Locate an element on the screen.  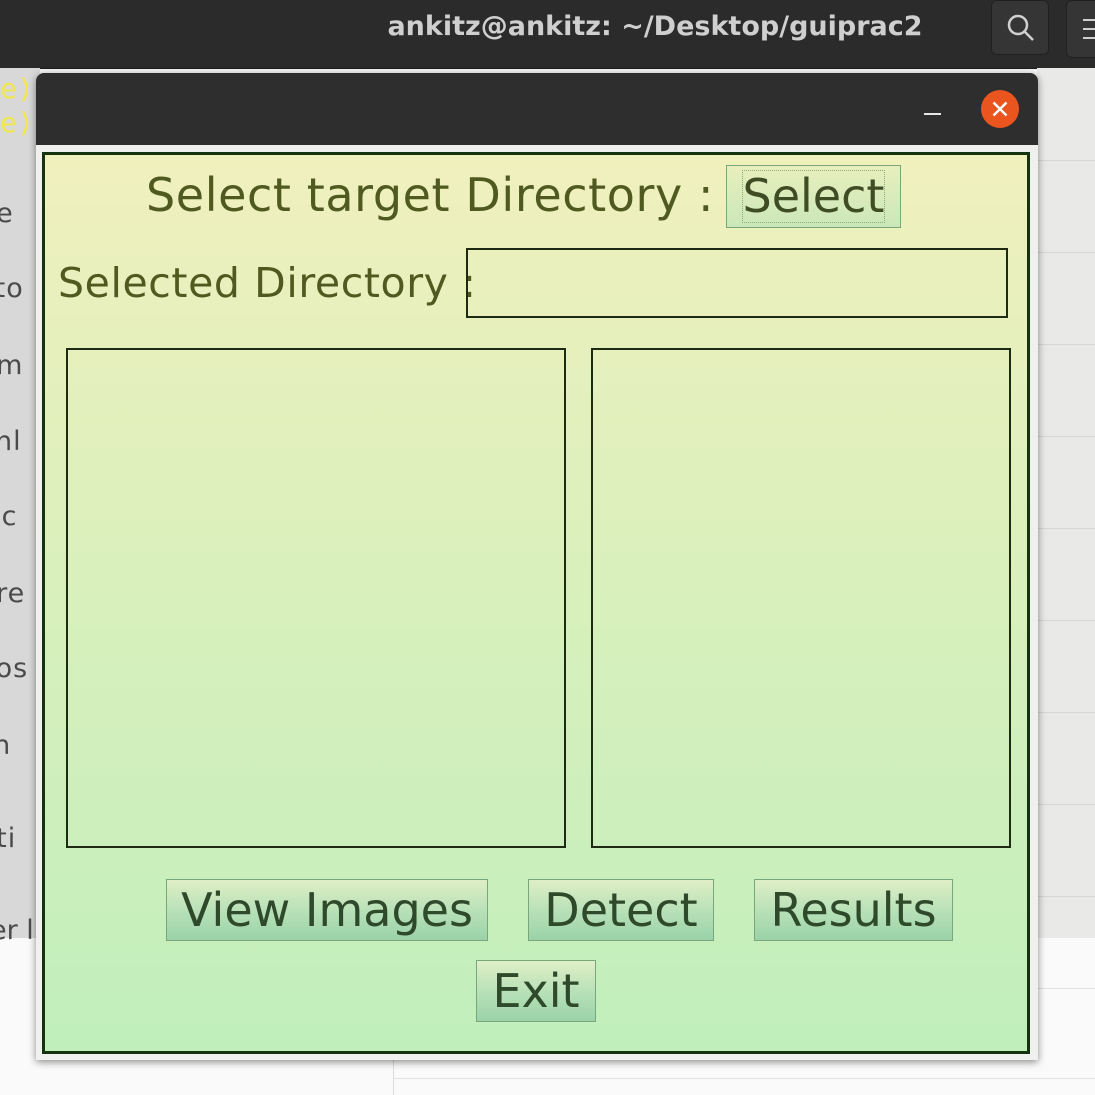
background-menu-button is located at coordinates (1080, 29).